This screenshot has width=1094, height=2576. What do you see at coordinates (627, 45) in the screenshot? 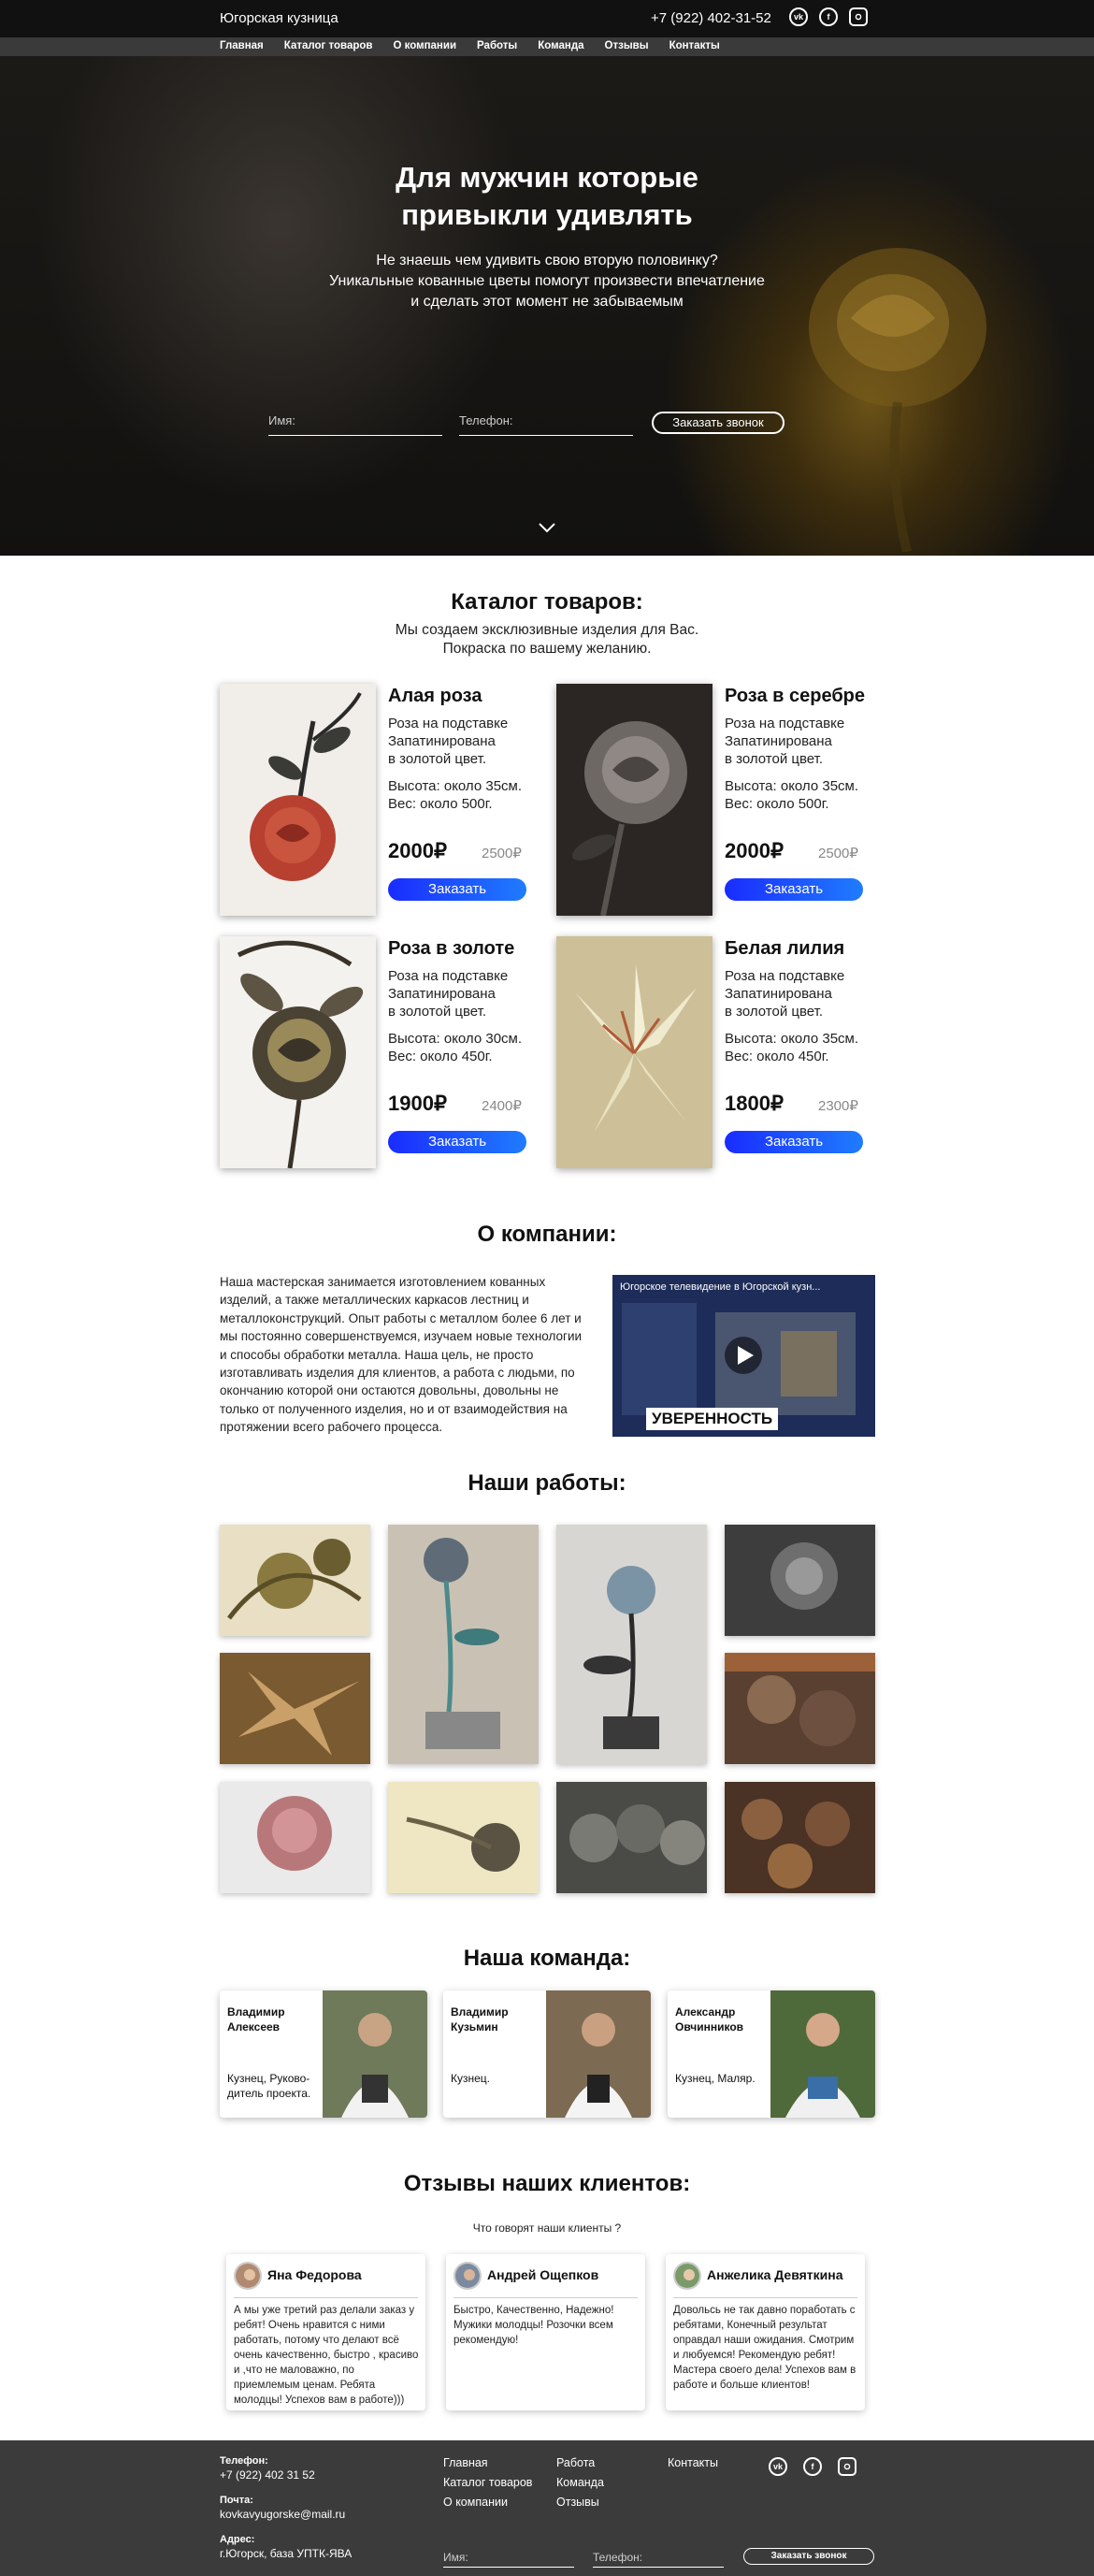
I see `nav-item-reviews: Отзывы` at bounding box center [627, 45].